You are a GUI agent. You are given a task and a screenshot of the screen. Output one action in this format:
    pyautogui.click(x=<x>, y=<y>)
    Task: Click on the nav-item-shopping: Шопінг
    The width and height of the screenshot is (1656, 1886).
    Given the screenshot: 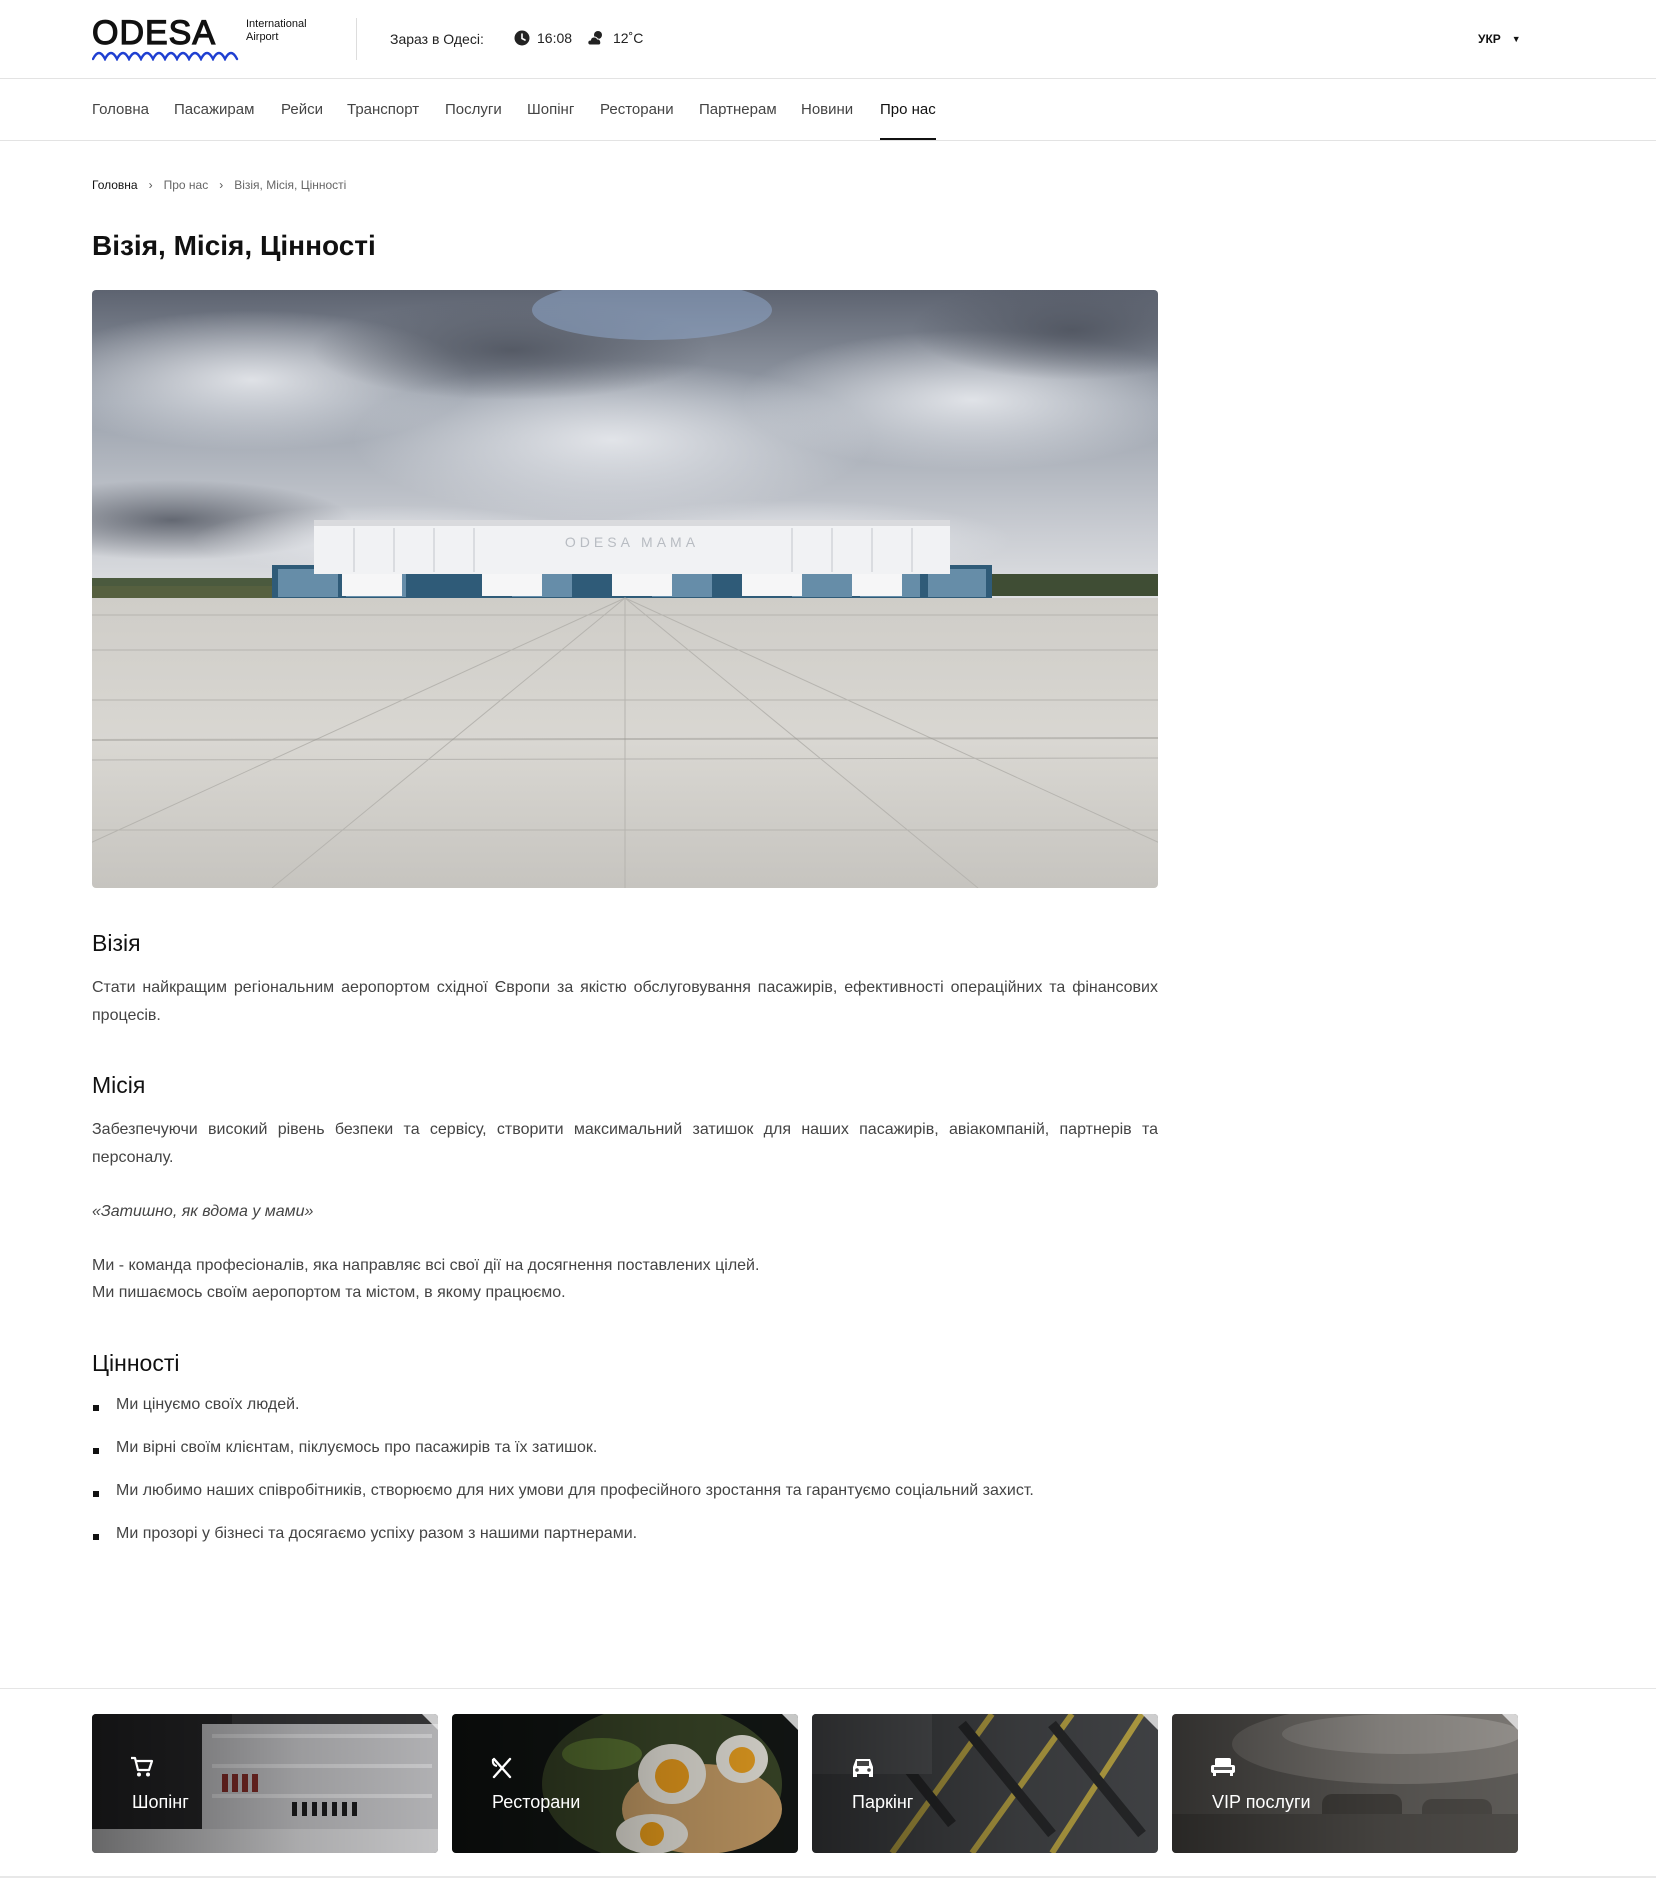 What is the action you would take?
    pyautogui.click(x=550, y=110)
    